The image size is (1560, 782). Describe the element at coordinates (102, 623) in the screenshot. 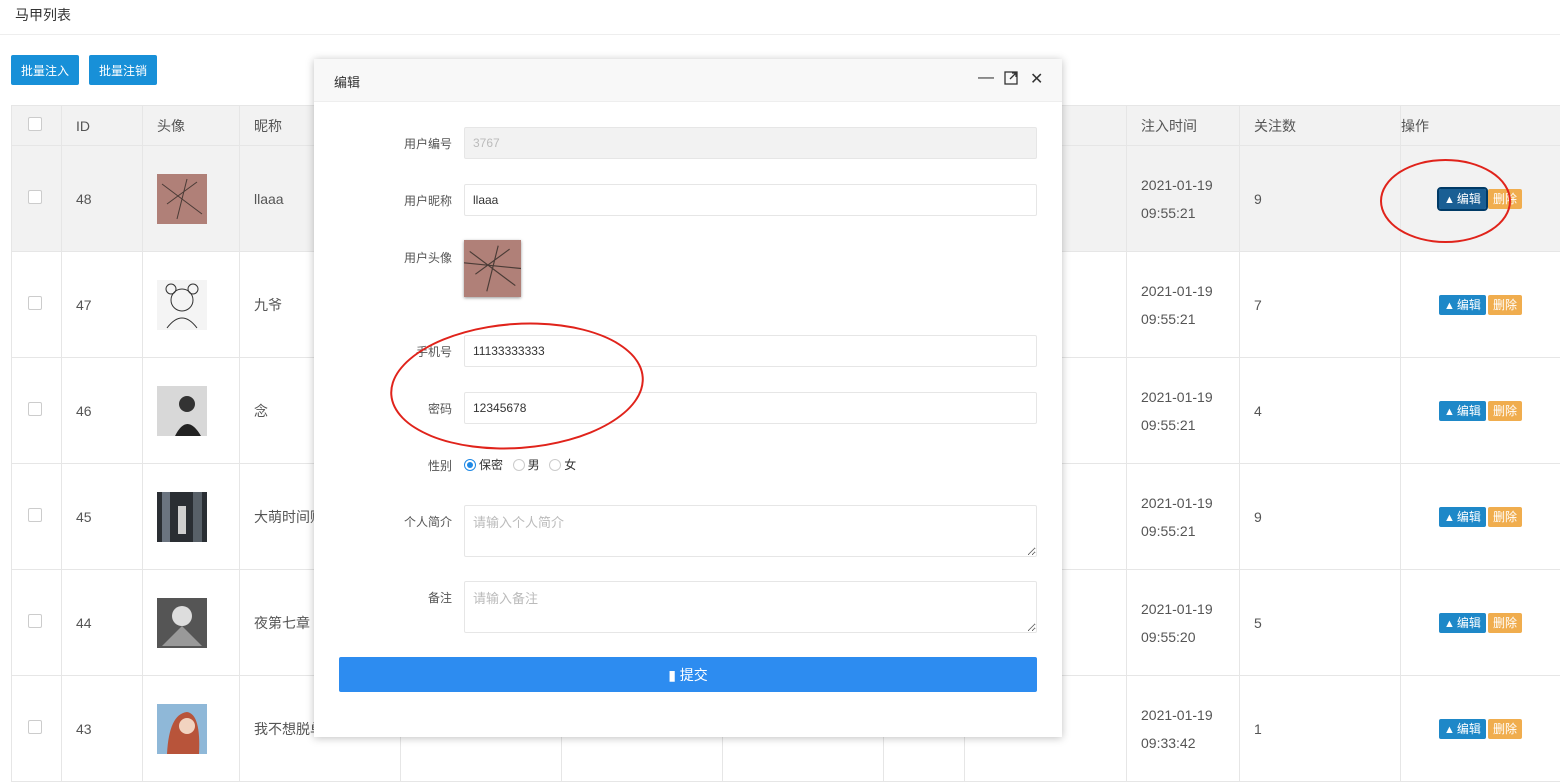

I see `row-id: 44` at that location.